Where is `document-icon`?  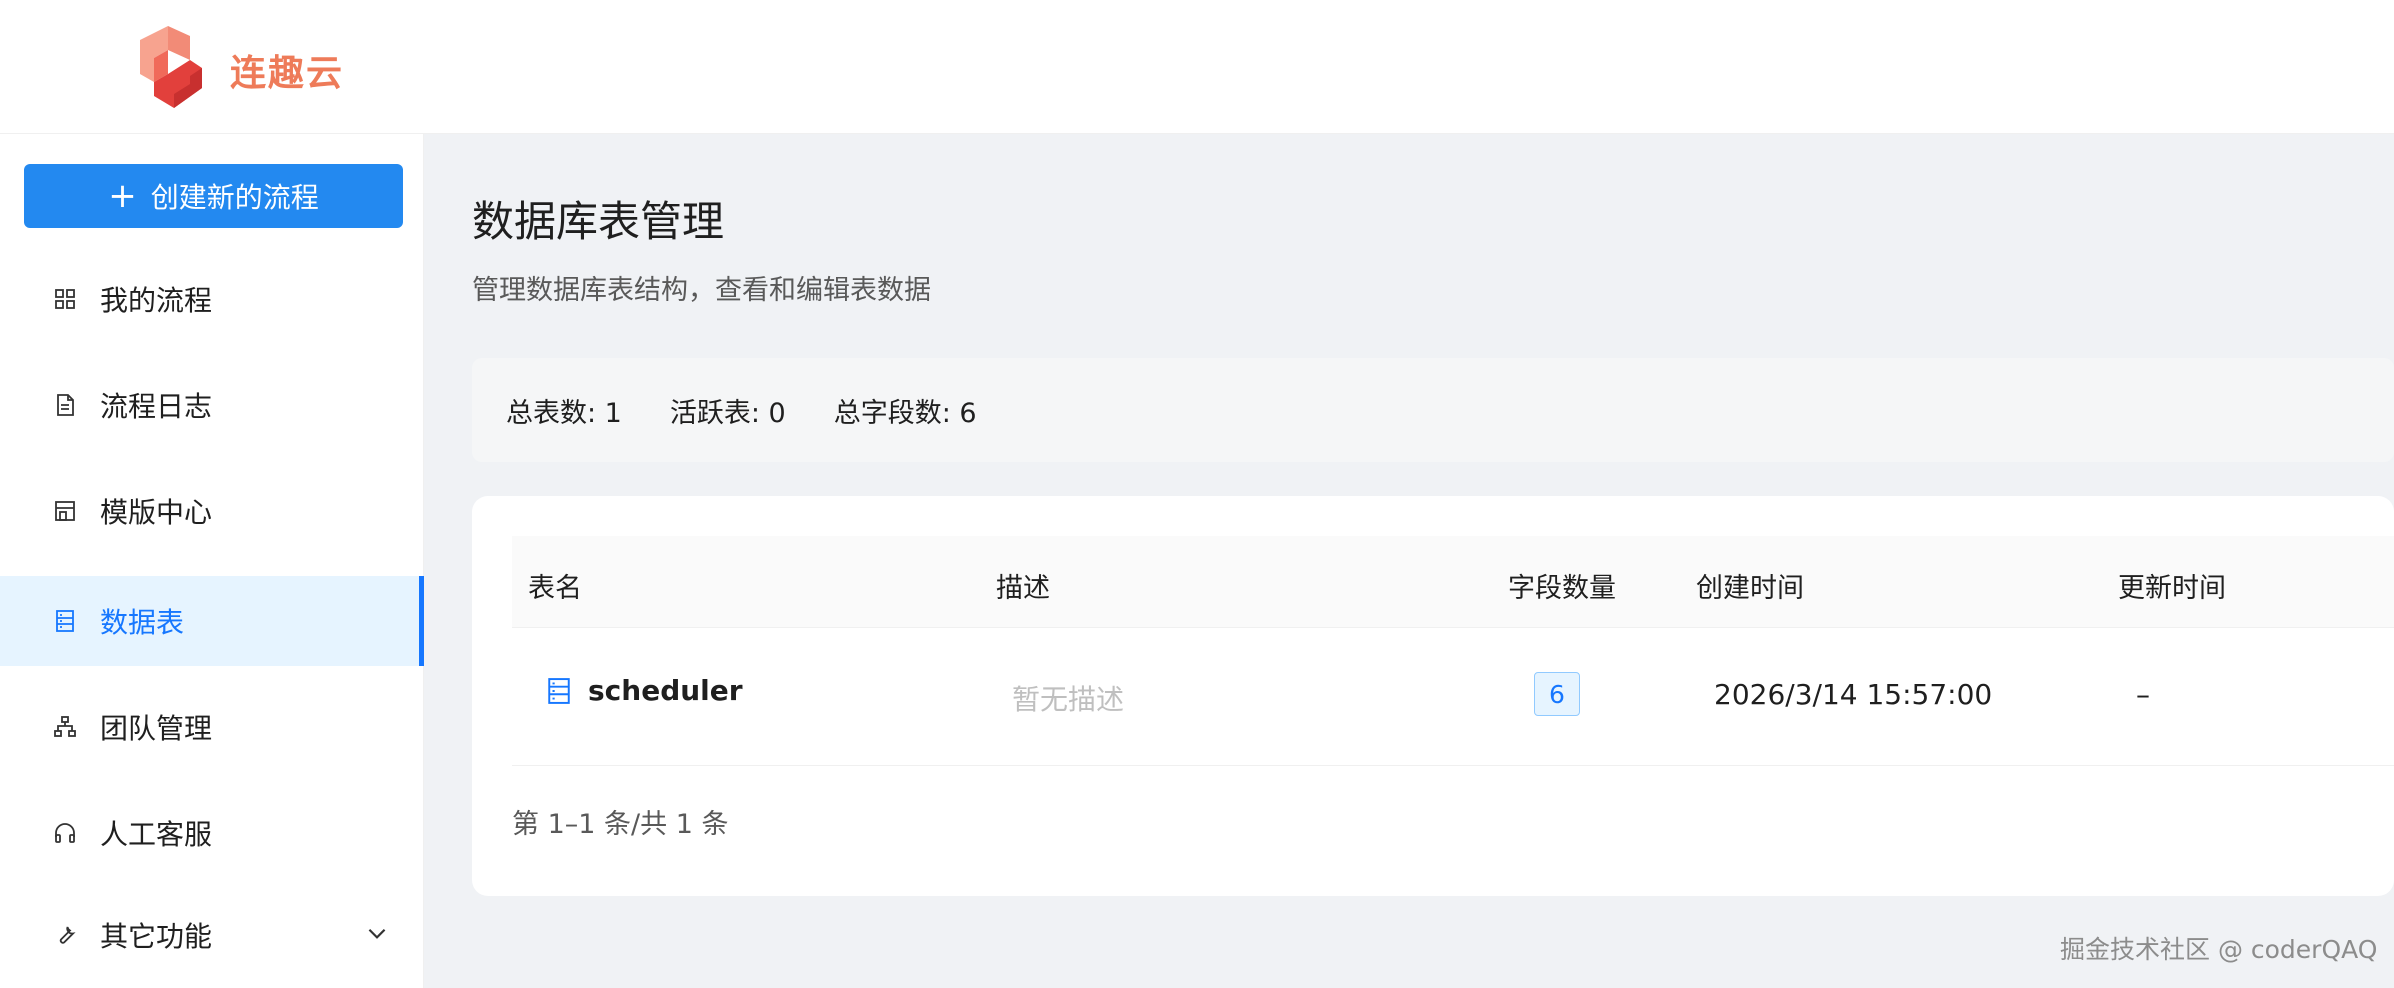
document-icon is located at coordinates (65, 405).